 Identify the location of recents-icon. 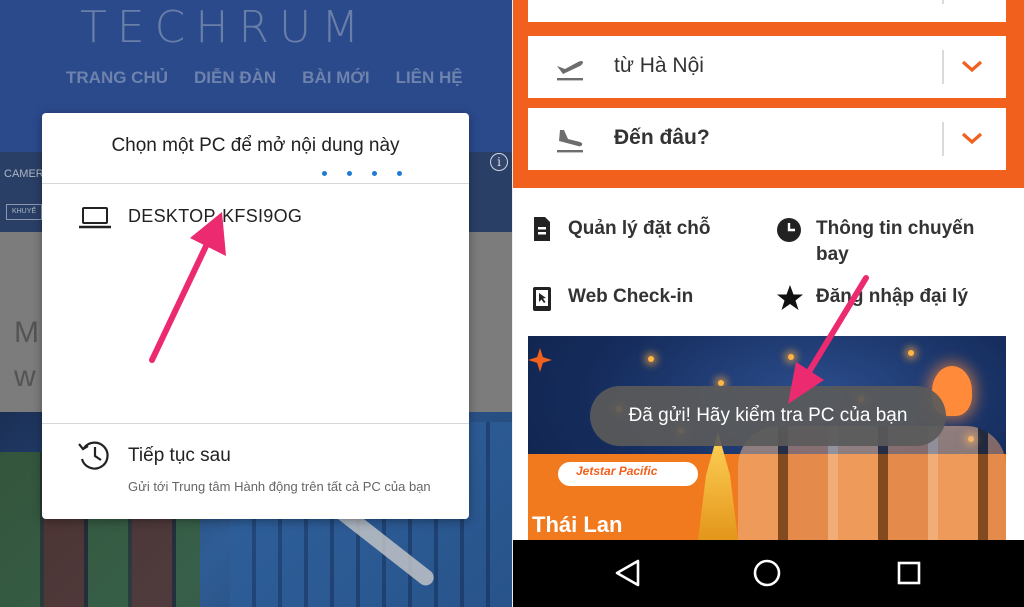
(909, 573).